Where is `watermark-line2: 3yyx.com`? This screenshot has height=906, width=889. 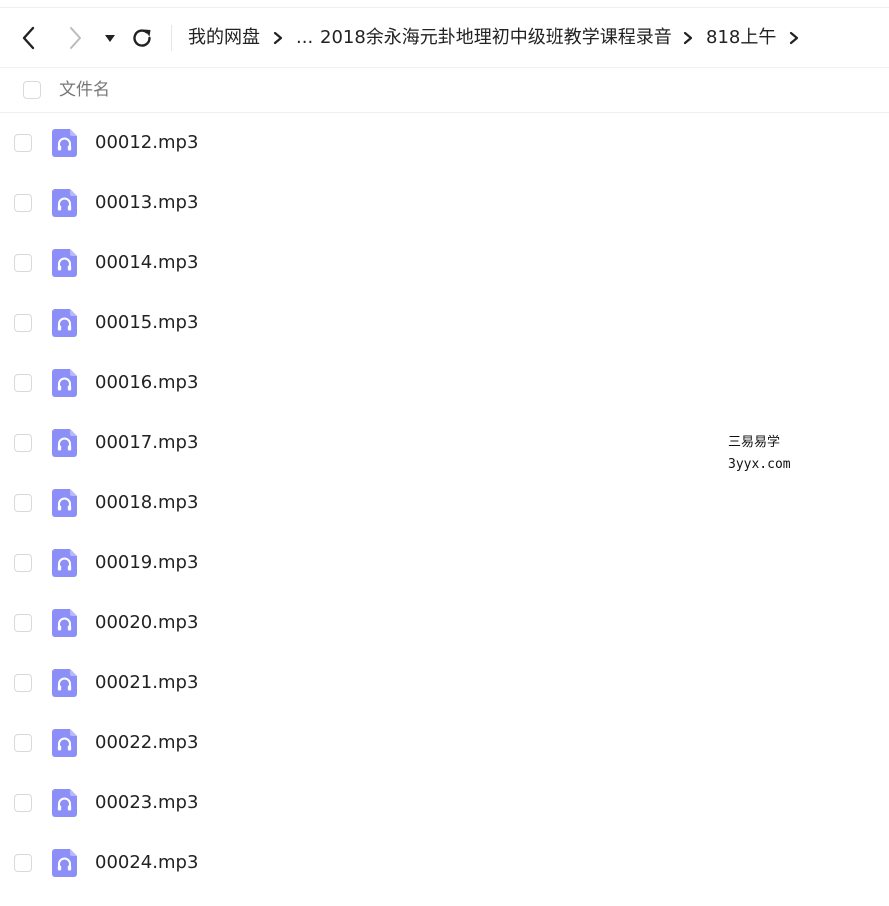 watermark-line2: 3yyx.com is located at coordinates (759, 464).